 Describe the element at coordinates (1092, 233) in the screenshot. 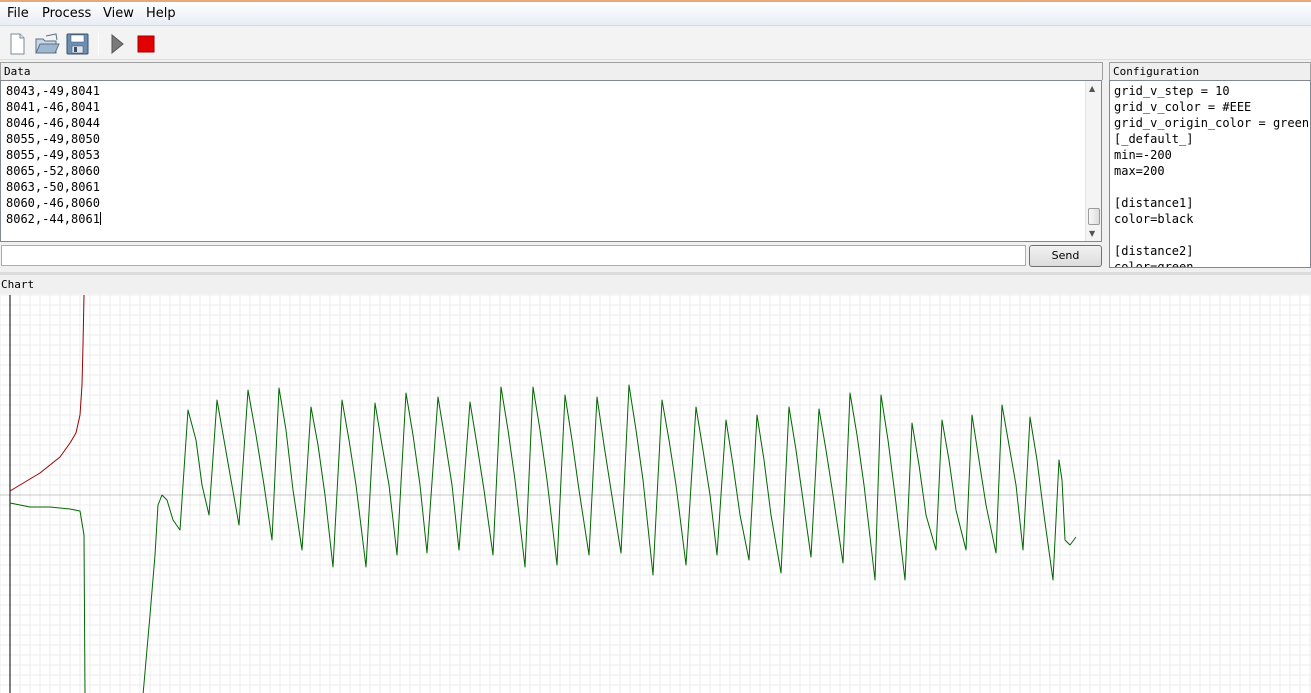

I see `scroll-down-icon: ▼` at that location.